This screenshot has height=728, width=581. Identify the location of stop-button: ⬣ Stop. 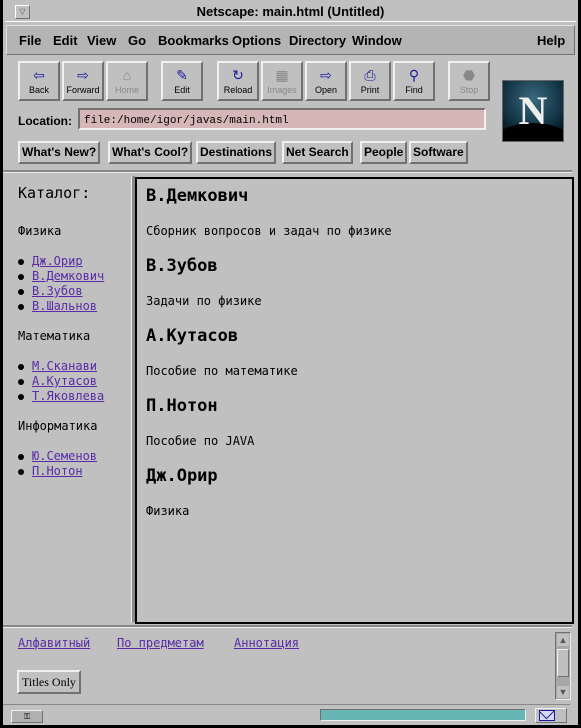
(469, 81).